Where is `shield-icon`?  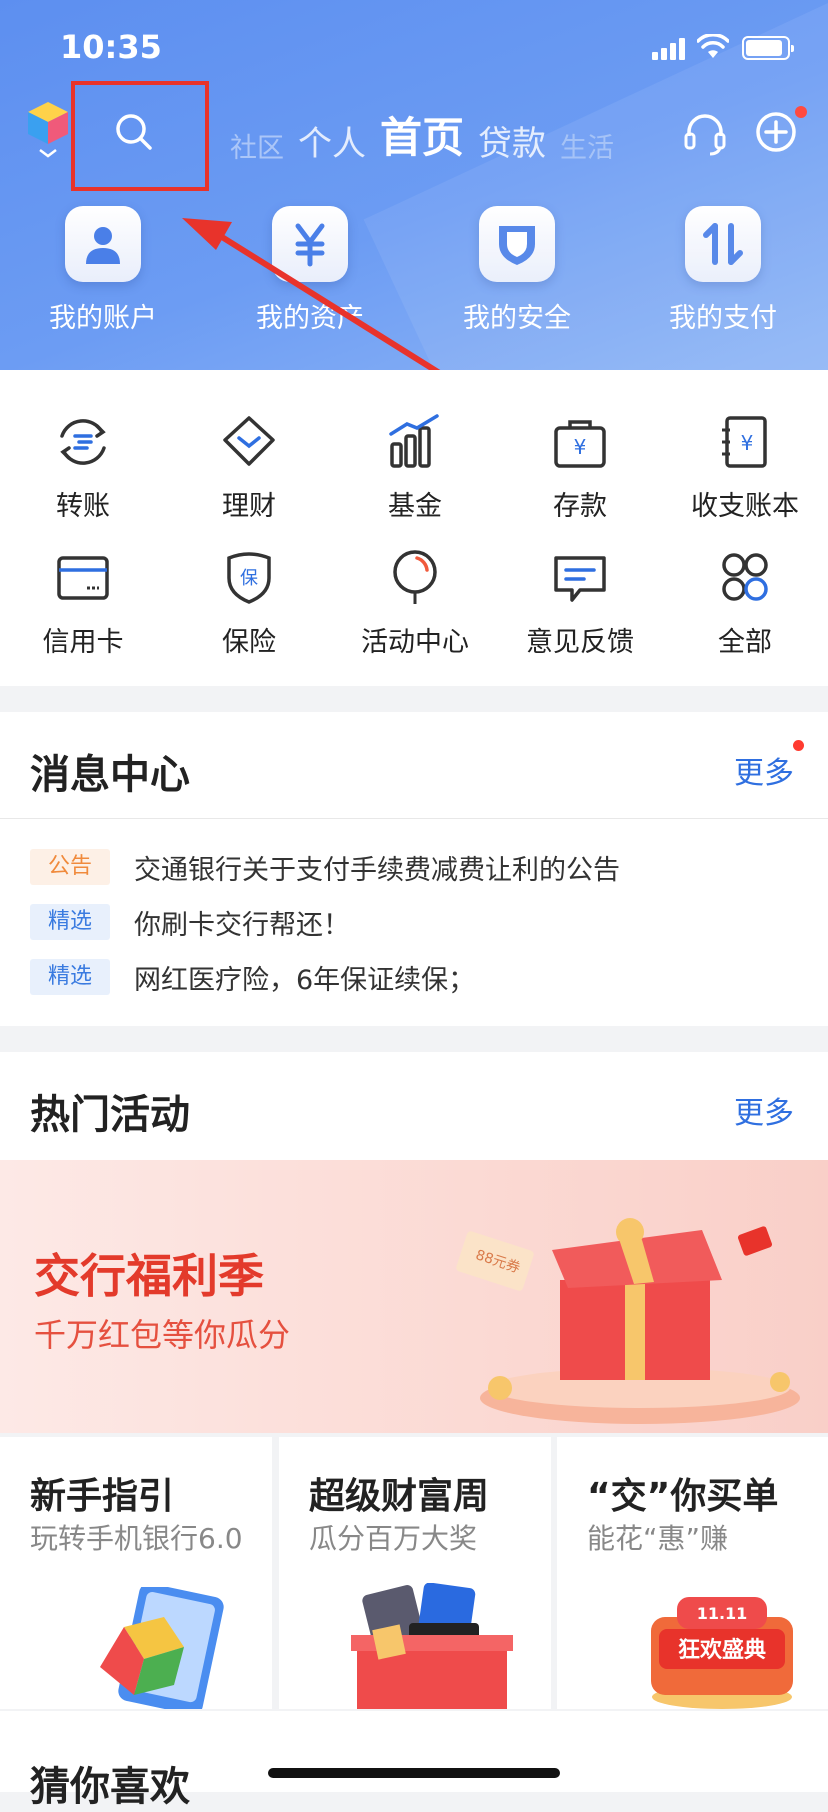 shield-icon is located at coordinates (517, 244).